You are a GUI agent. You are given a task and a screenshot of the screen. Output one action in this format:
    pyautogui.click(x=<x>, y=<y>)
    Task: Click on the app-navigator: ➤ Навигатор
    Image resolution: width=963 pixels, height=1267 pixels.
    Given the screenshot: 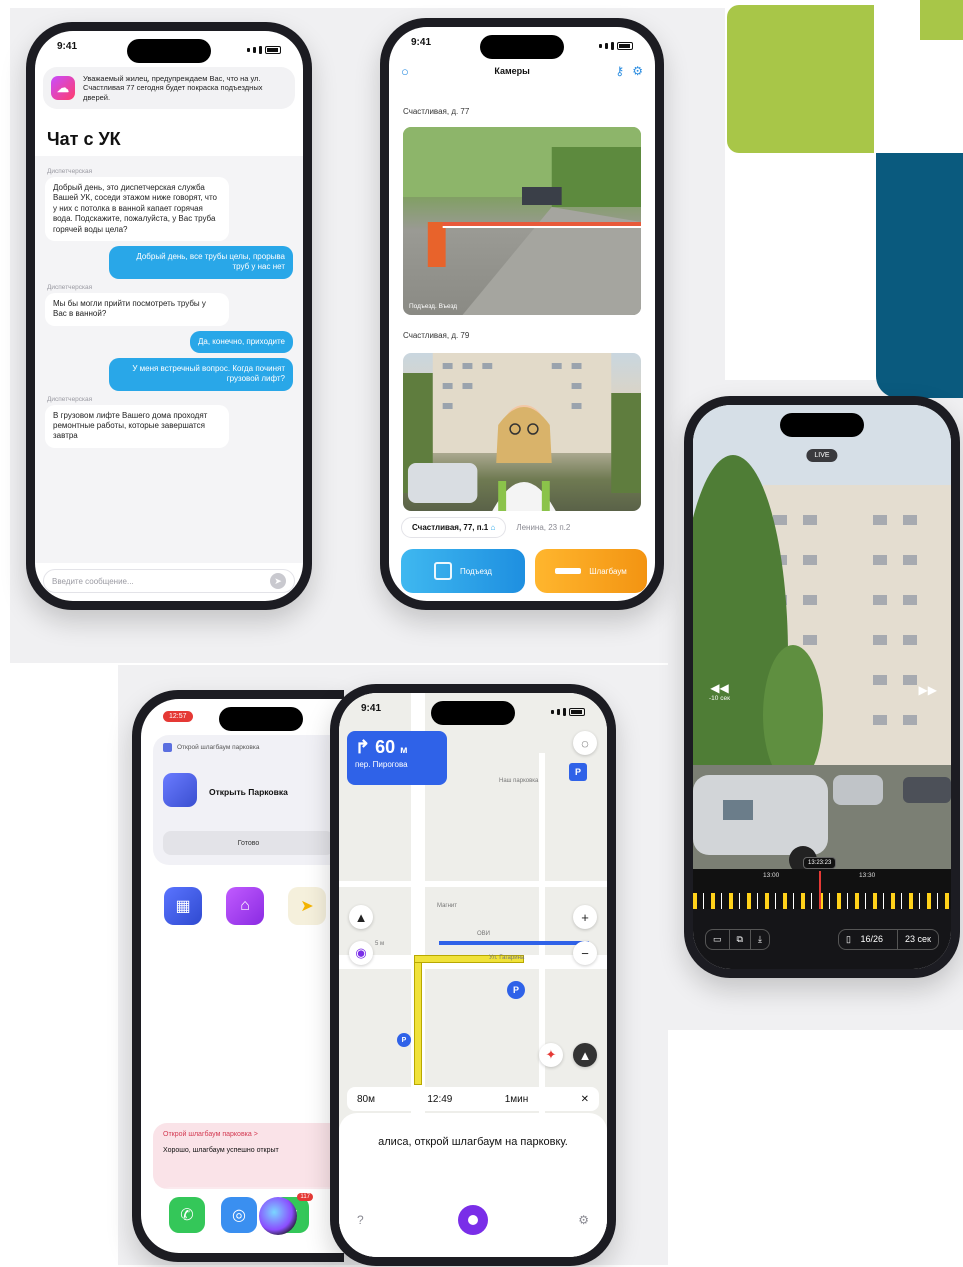 What is the action you would take?
    pyautogui.click(x=307, y=910)
    